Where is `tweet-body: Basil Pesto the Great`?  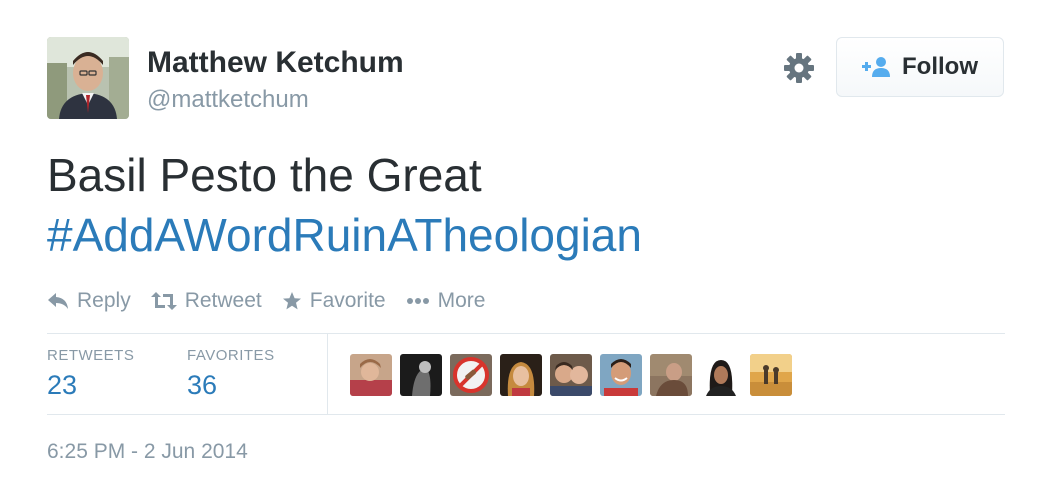
tweet-body: Basil Pesto the Great is located at coordinates (264, 175).